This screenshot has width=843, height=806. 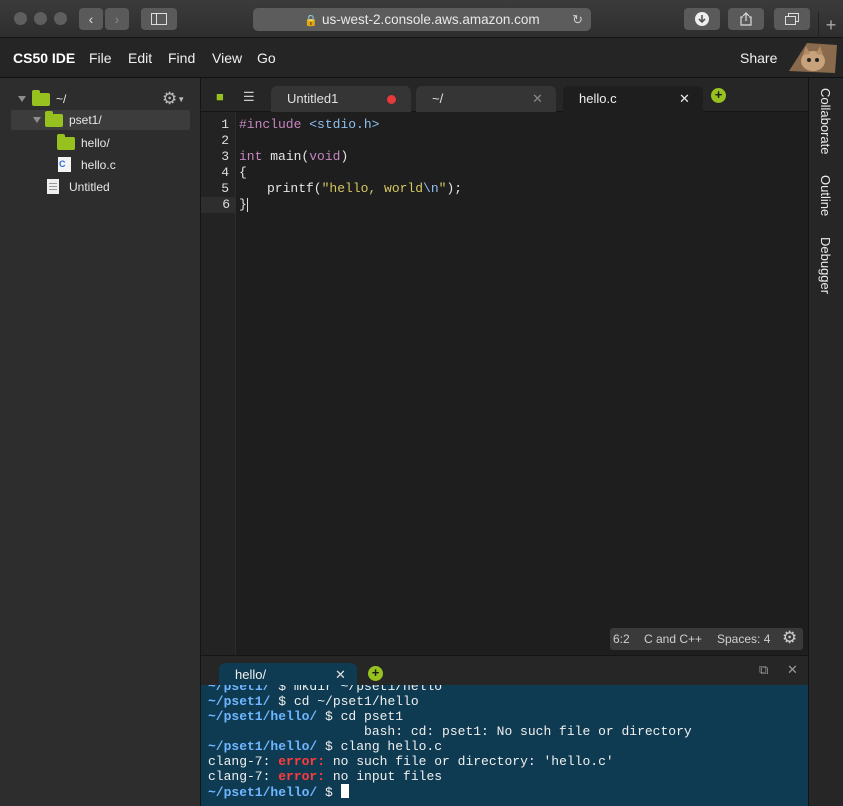 What do you see at coordinates (384, 776) in the screenshot?
I see `terminal-text: no input files` at bounding box center [384, 776].